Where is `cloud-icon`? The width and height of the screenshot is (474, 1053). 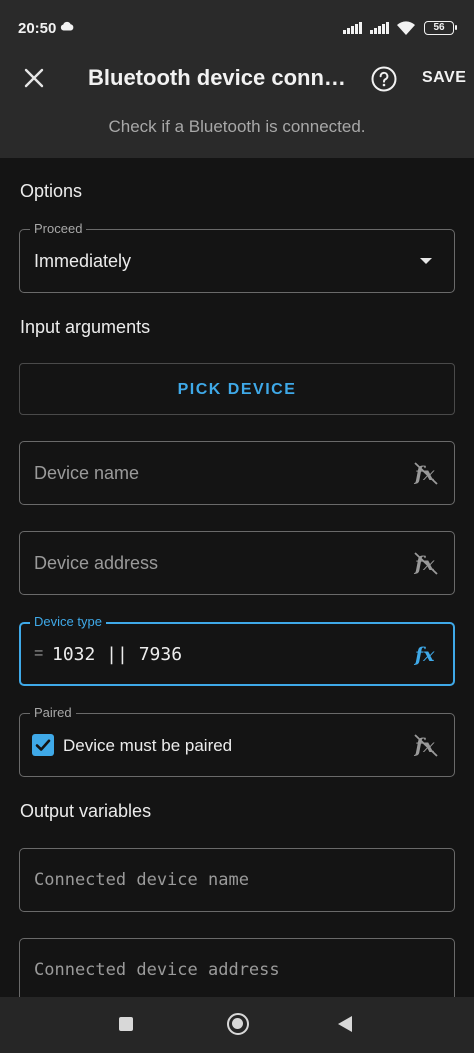 cloud-icon is located at coordinates (67, 26).